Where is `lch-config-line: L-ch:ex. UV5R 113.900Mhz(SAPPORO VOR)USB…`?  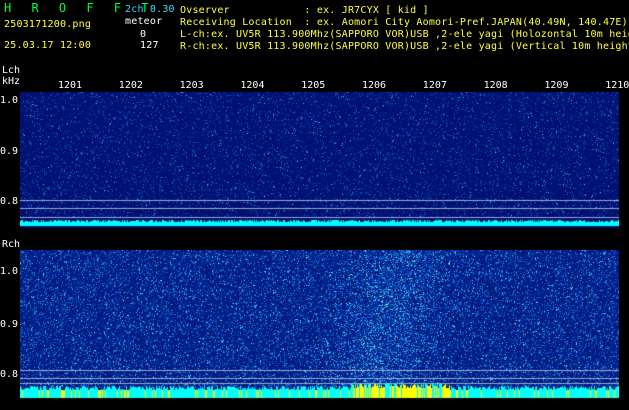 lch-config-line: L-ch:ex. UV5R 113.900Mhz(SAPPORO VOR)USB… is located at coordinates (404, 34).